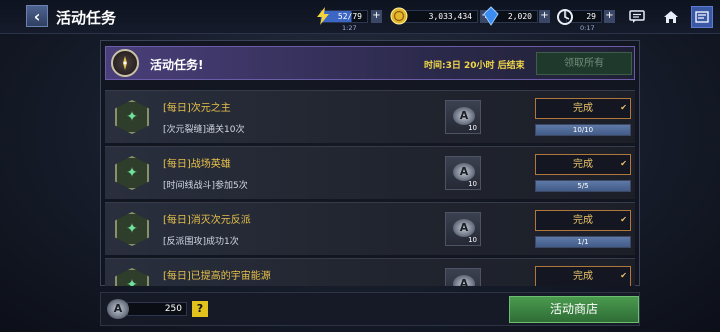 Image resolution: width=720 pixels, height=332 pixels. I want to click on progress-text: 1/1, so click(583, 242).